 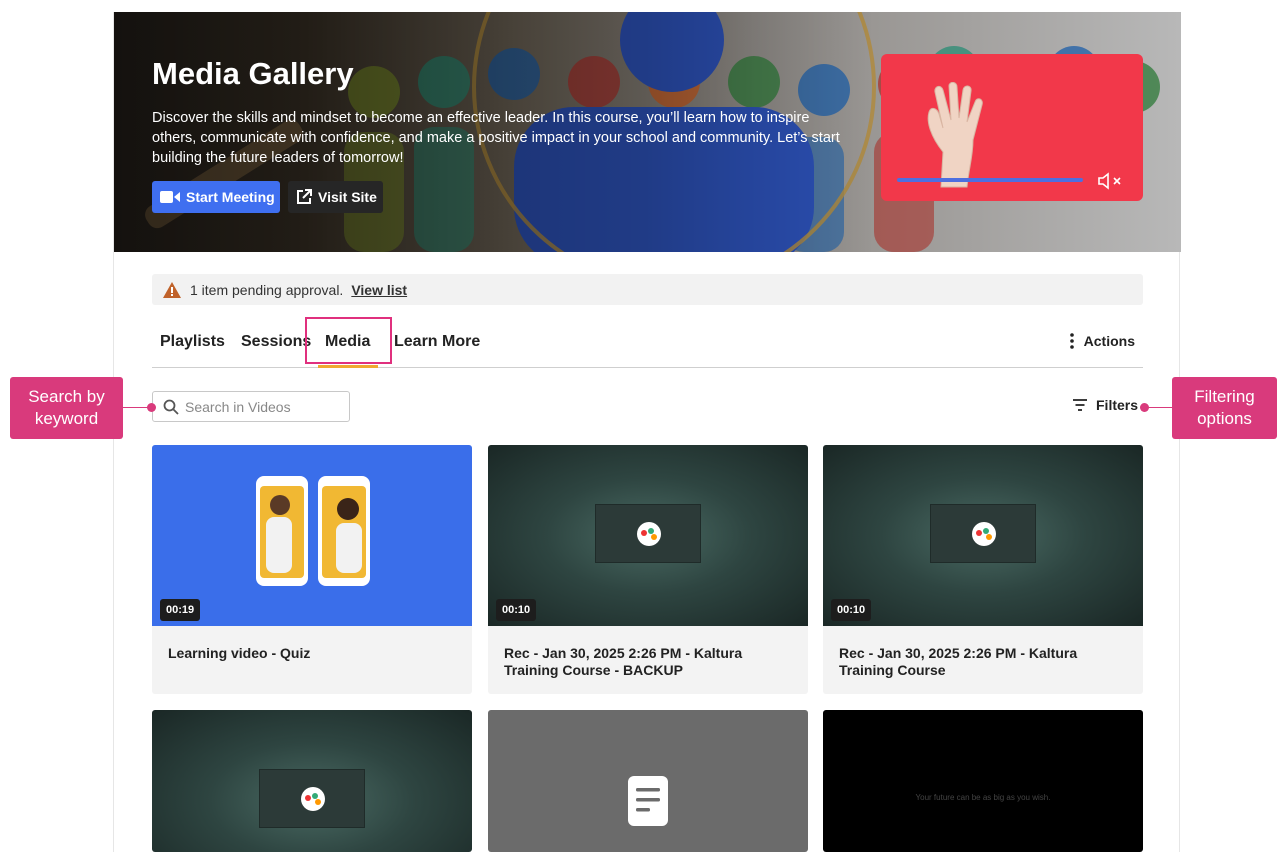 I want to click on more-vertical-icon, so click(x=1071, y=341).